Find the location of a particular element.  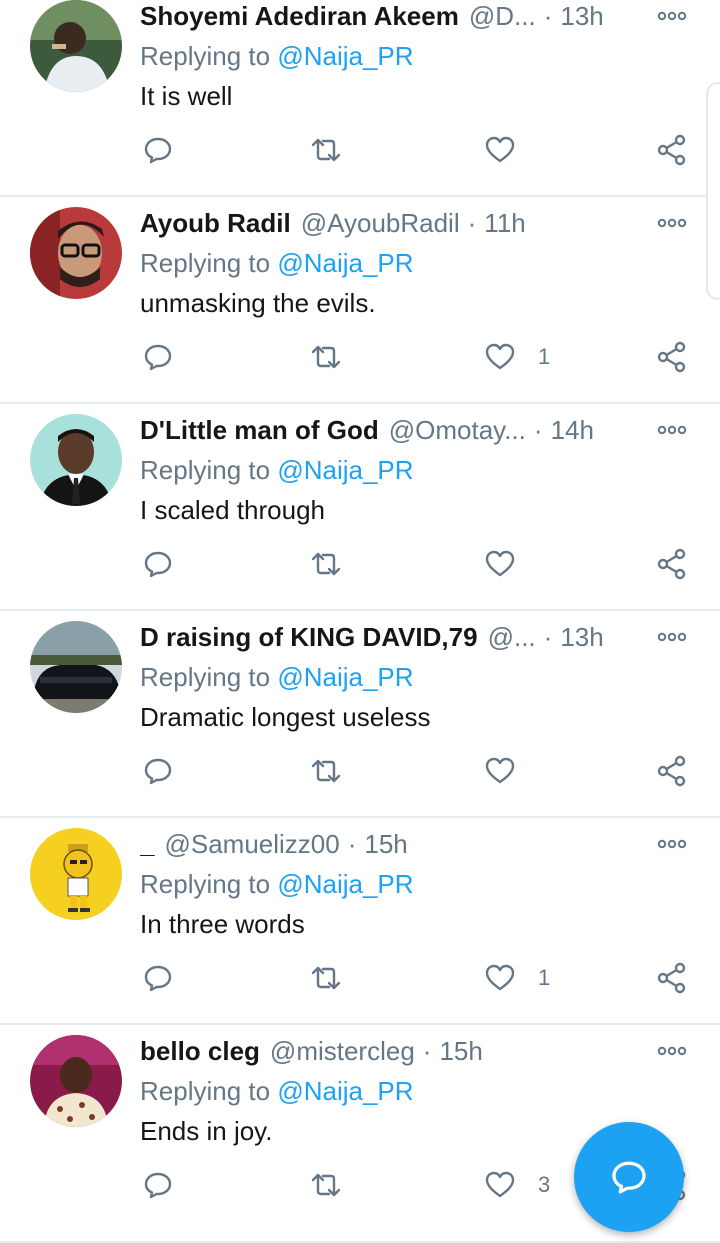

compose-reply-button is located at coordinates (629, 1177).